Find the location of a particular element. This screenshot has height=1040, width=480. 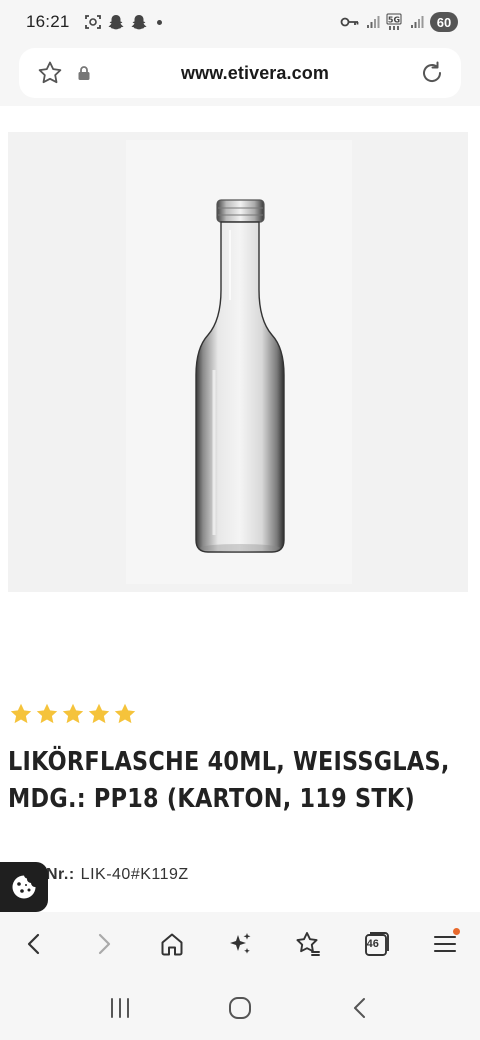

ai-assist-button is located at coordinates (240, 944).